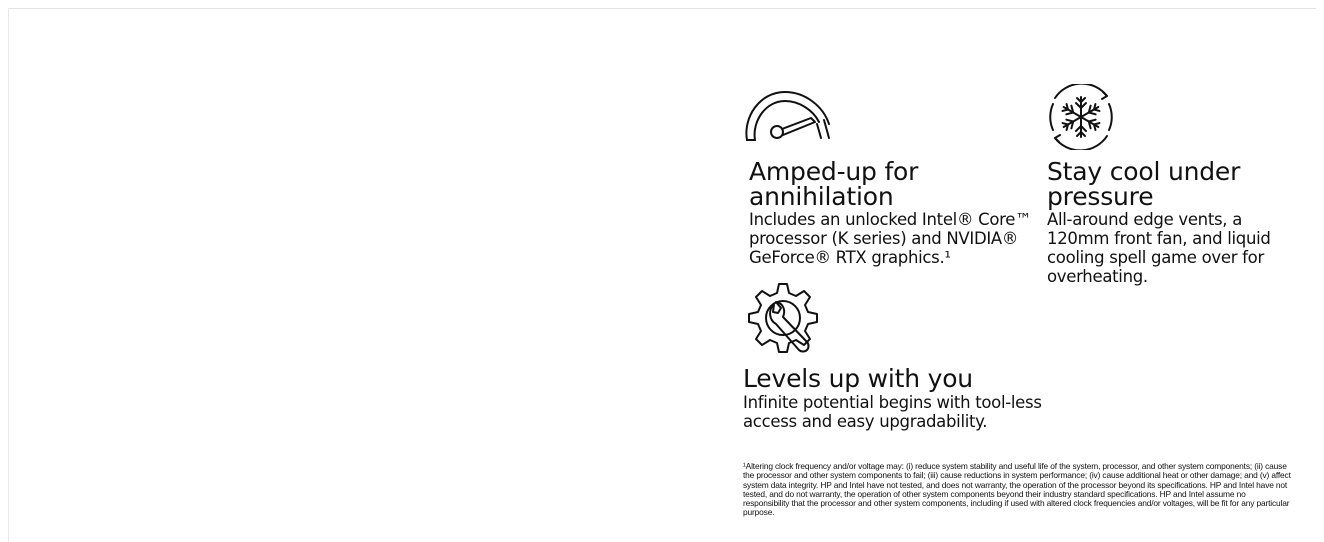 Image resolution: width=1324 pixels, height=542 pixels. What do you see at coordinates (1144, 184) in the screenshot?
I see `feature-title: Stay cool under pressure` at bounding box center [1144, 184].